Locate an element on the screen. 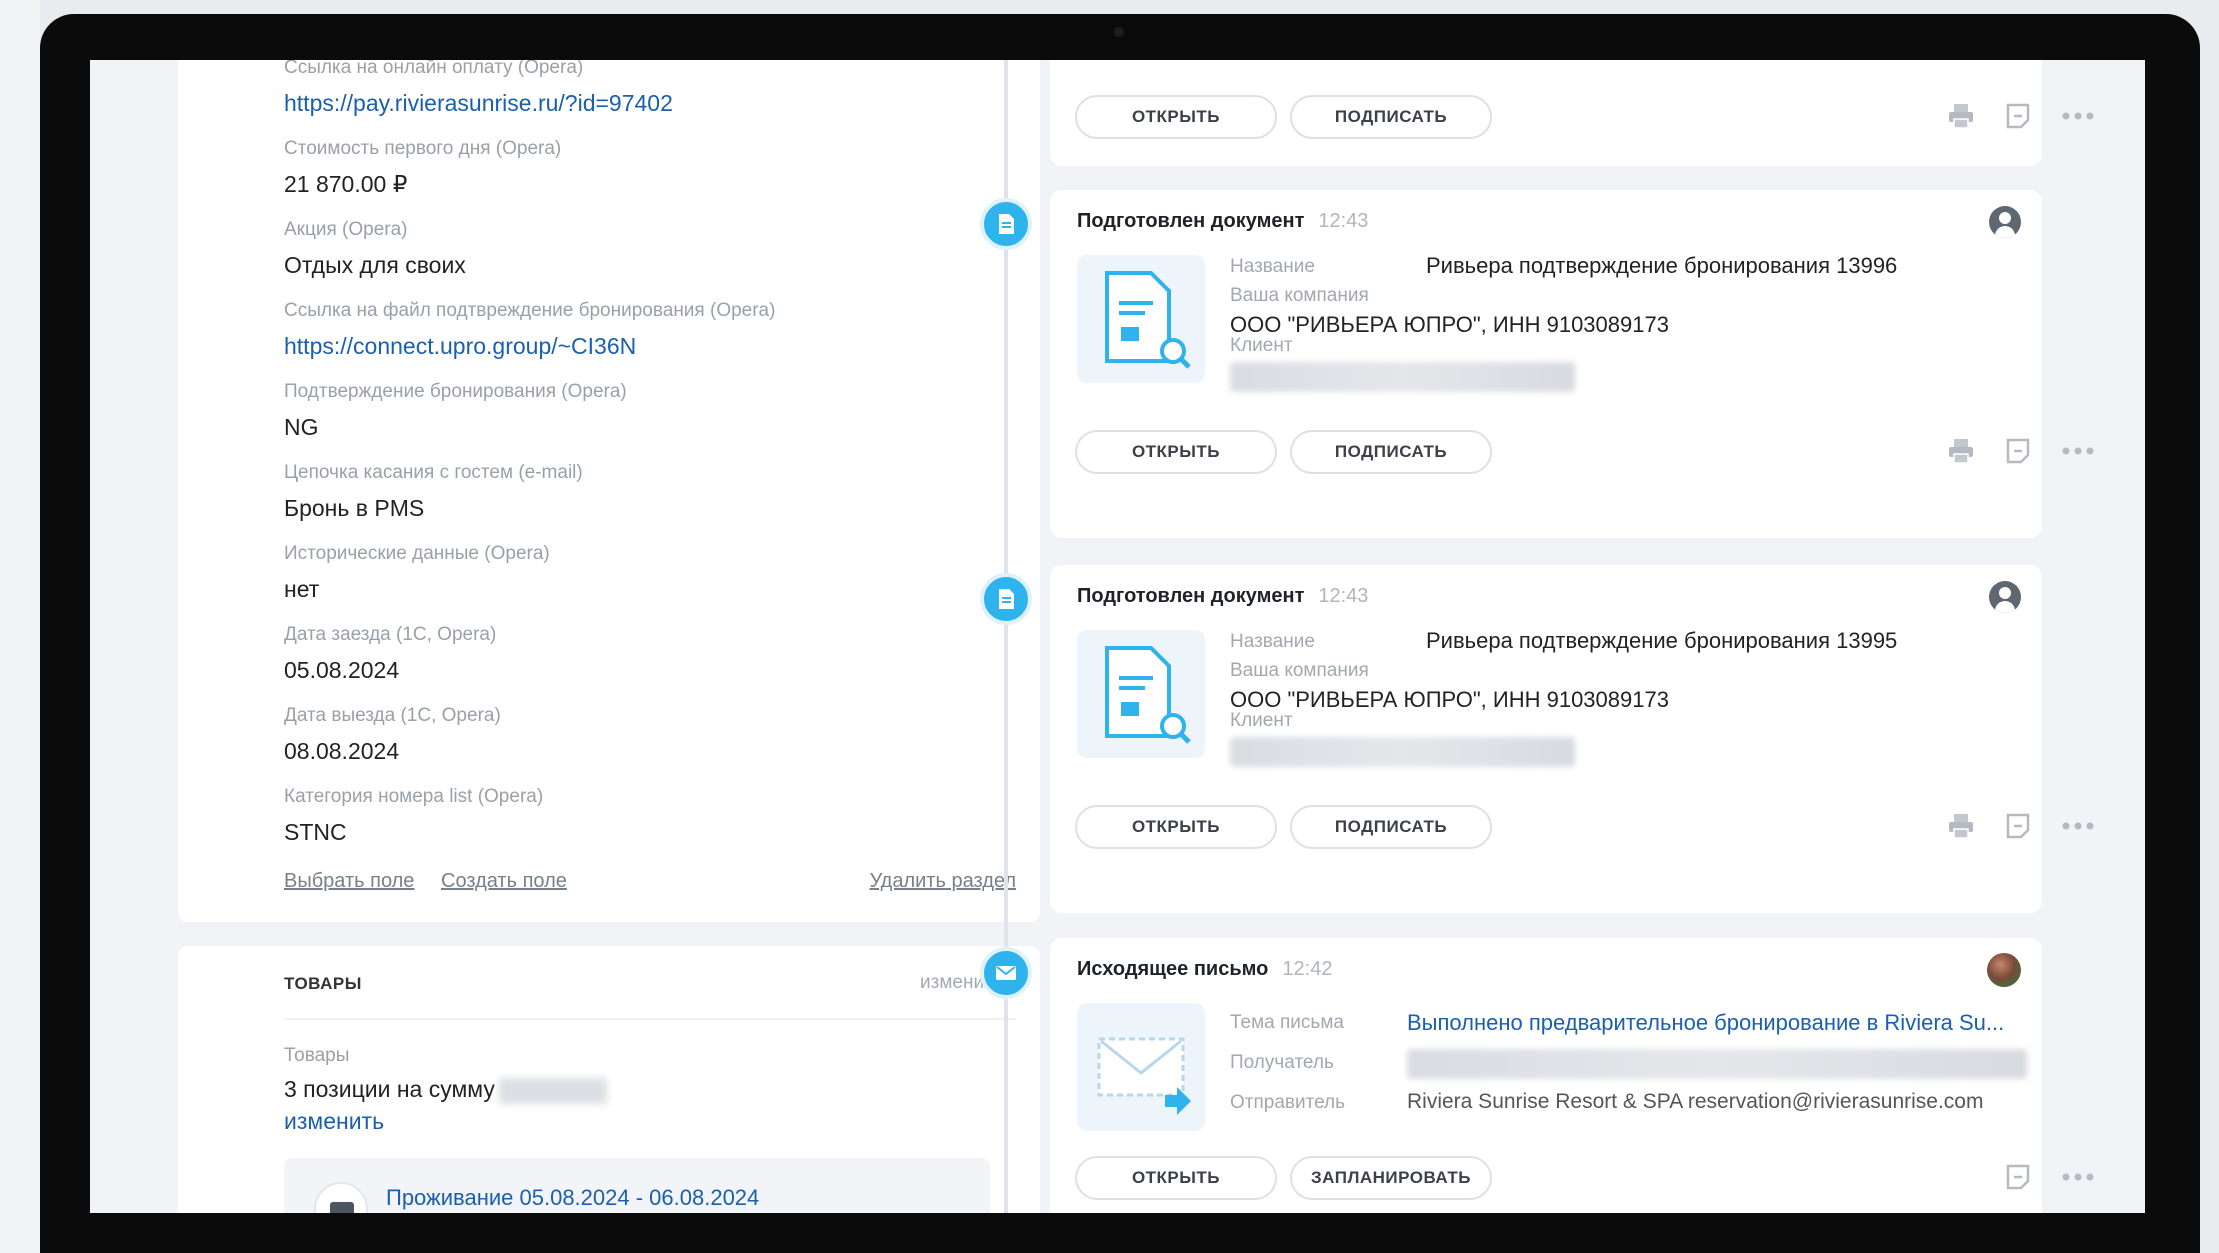 This screenshot has width=2219, height=1253. event-card-previous: ОТКРЫТЬ ПОДПИСАТЬ is located at coordinates (1572, 113).